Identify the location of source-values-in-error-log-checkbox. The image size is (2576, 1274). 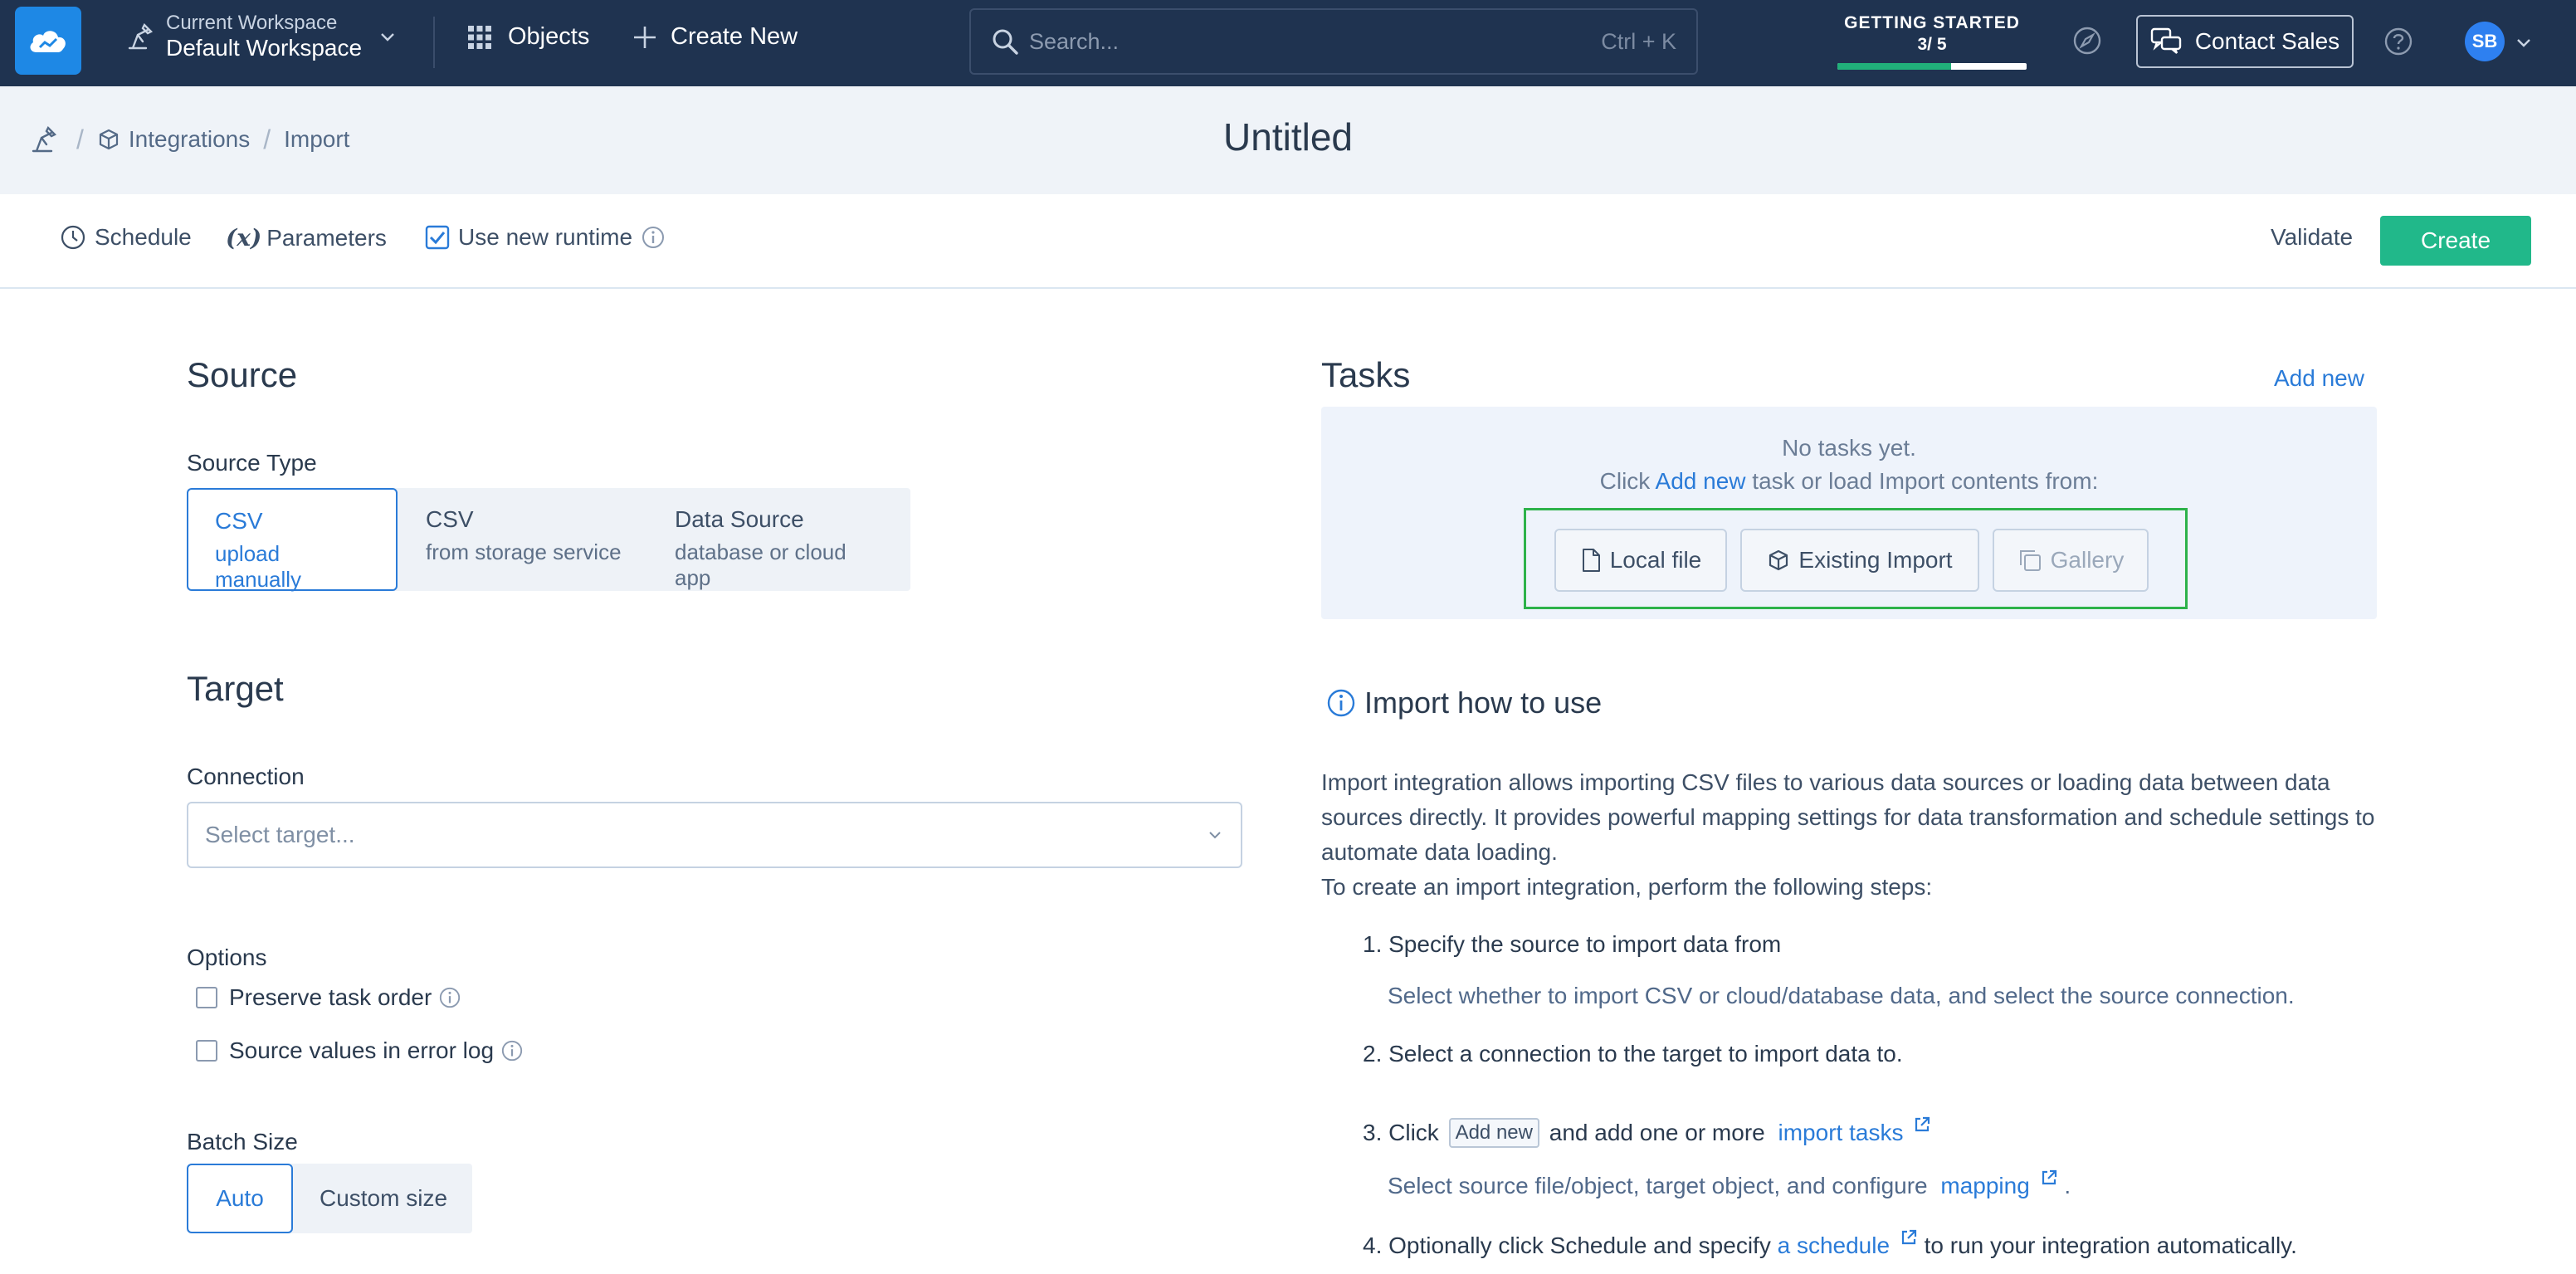
(207, 1051).